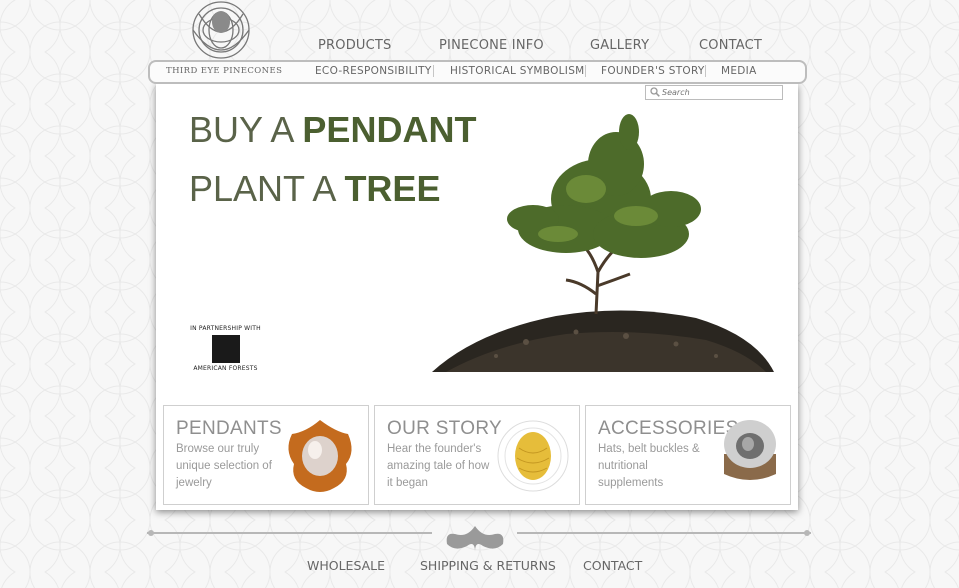  What do you see at coordinates (221, 33) in the screenshot?
I see `logo-mandala-icon` at bounding box center [221, 33].